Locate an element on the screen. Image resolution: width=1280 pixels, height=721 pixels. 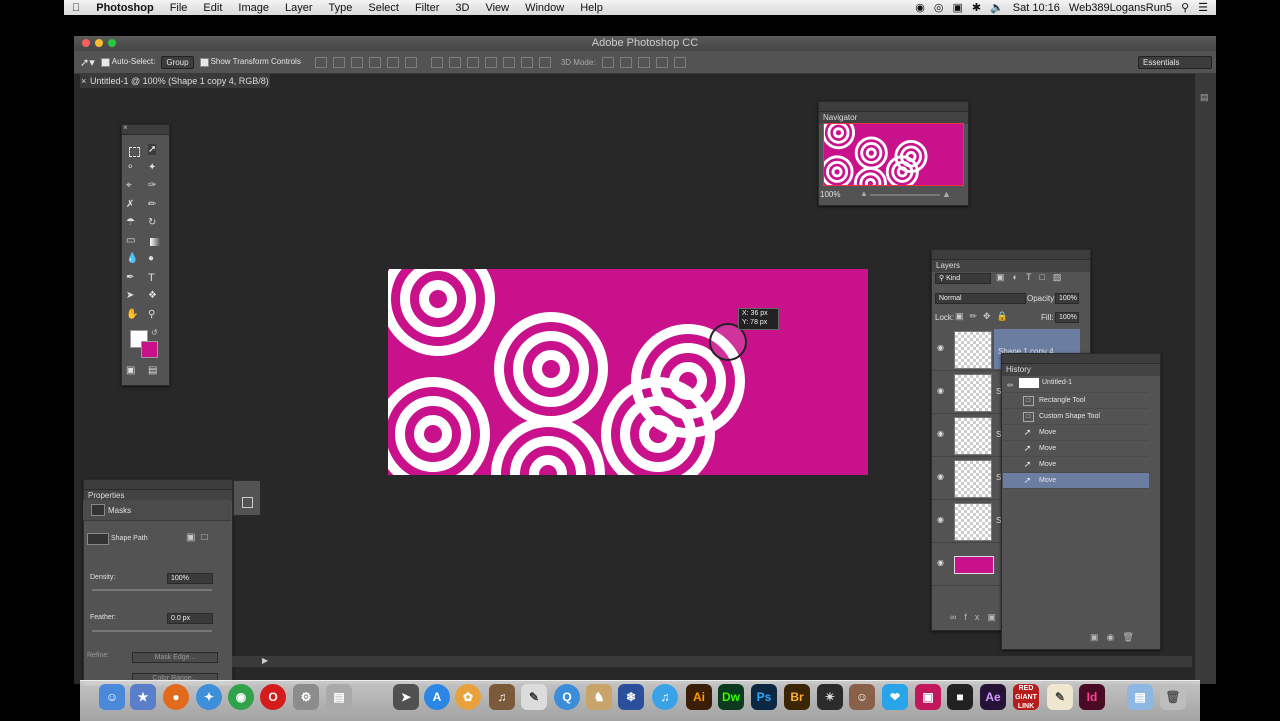
eraser-icon: ▭ is located at coordinates (130, 240).